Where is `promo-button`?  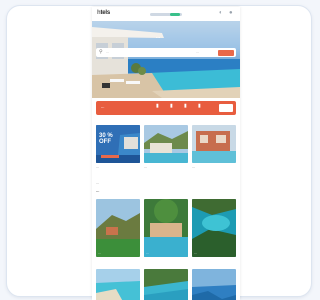 promo-button is located at coordinates (226, 108).